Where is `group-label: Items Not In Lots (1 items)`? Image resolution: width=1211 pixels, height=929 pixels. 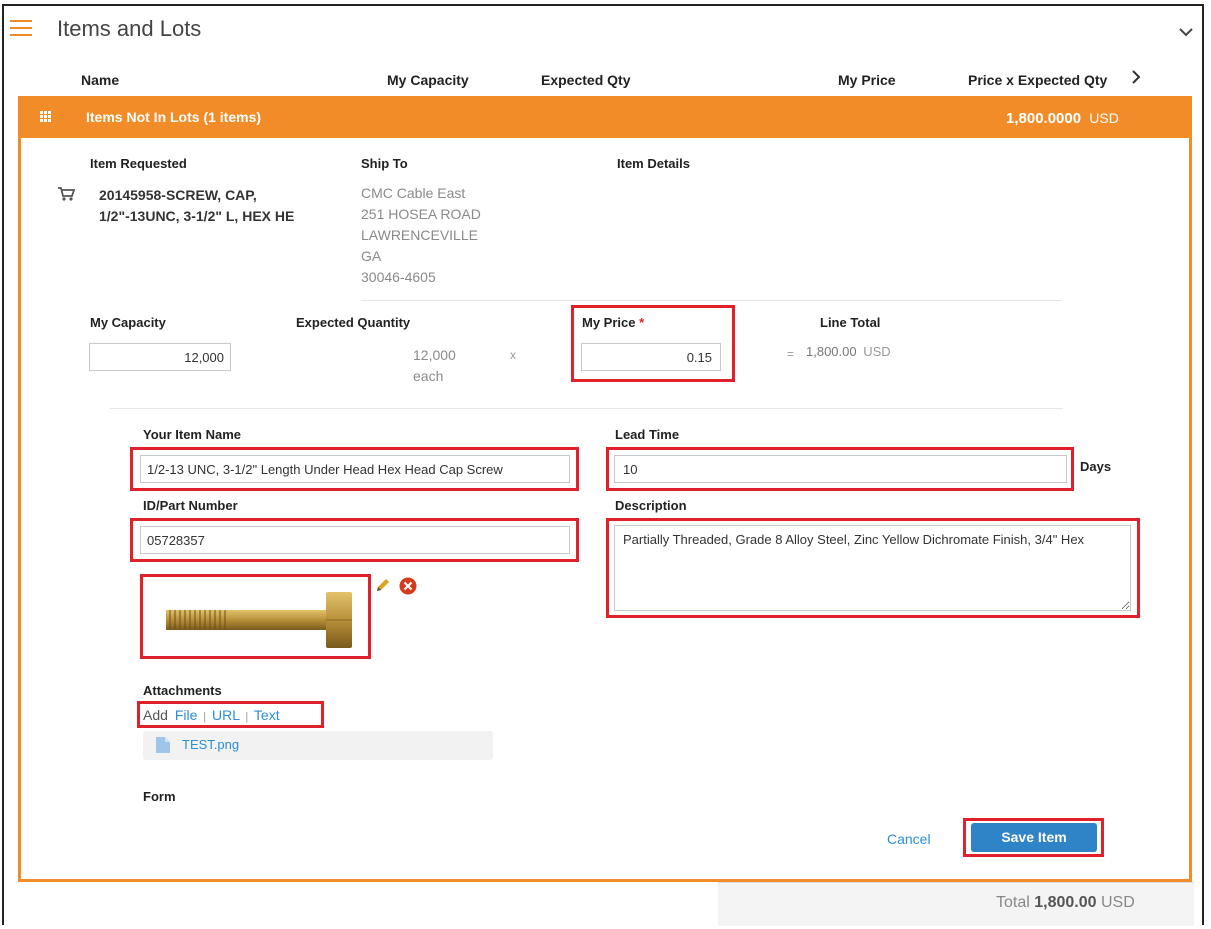 group-label: Items Not In Lots (1 items) is located at coordinates (174, 117).